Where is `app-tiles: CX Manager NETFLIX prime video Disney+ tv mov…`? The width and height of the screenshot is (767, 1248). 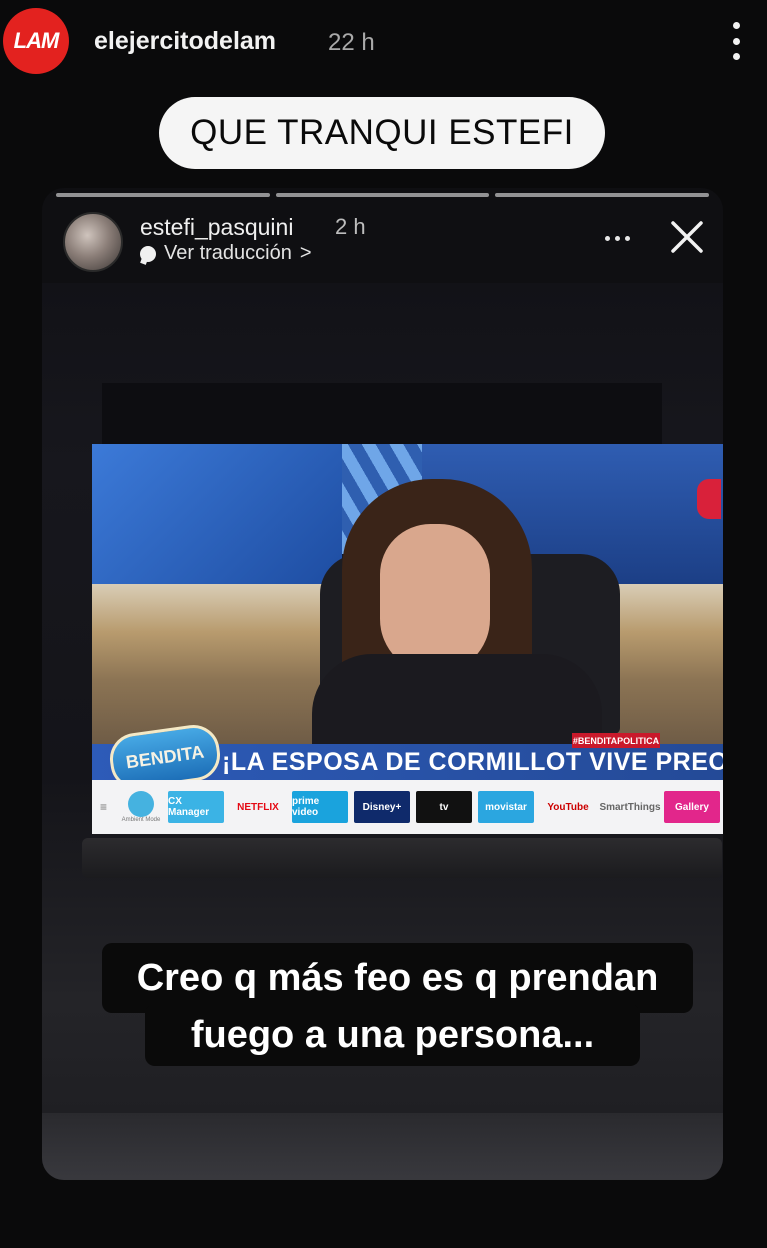 app-tiles: CX Manager NETFLIX prime video Disney+ tv mov… is located at coordinates (444, 807).